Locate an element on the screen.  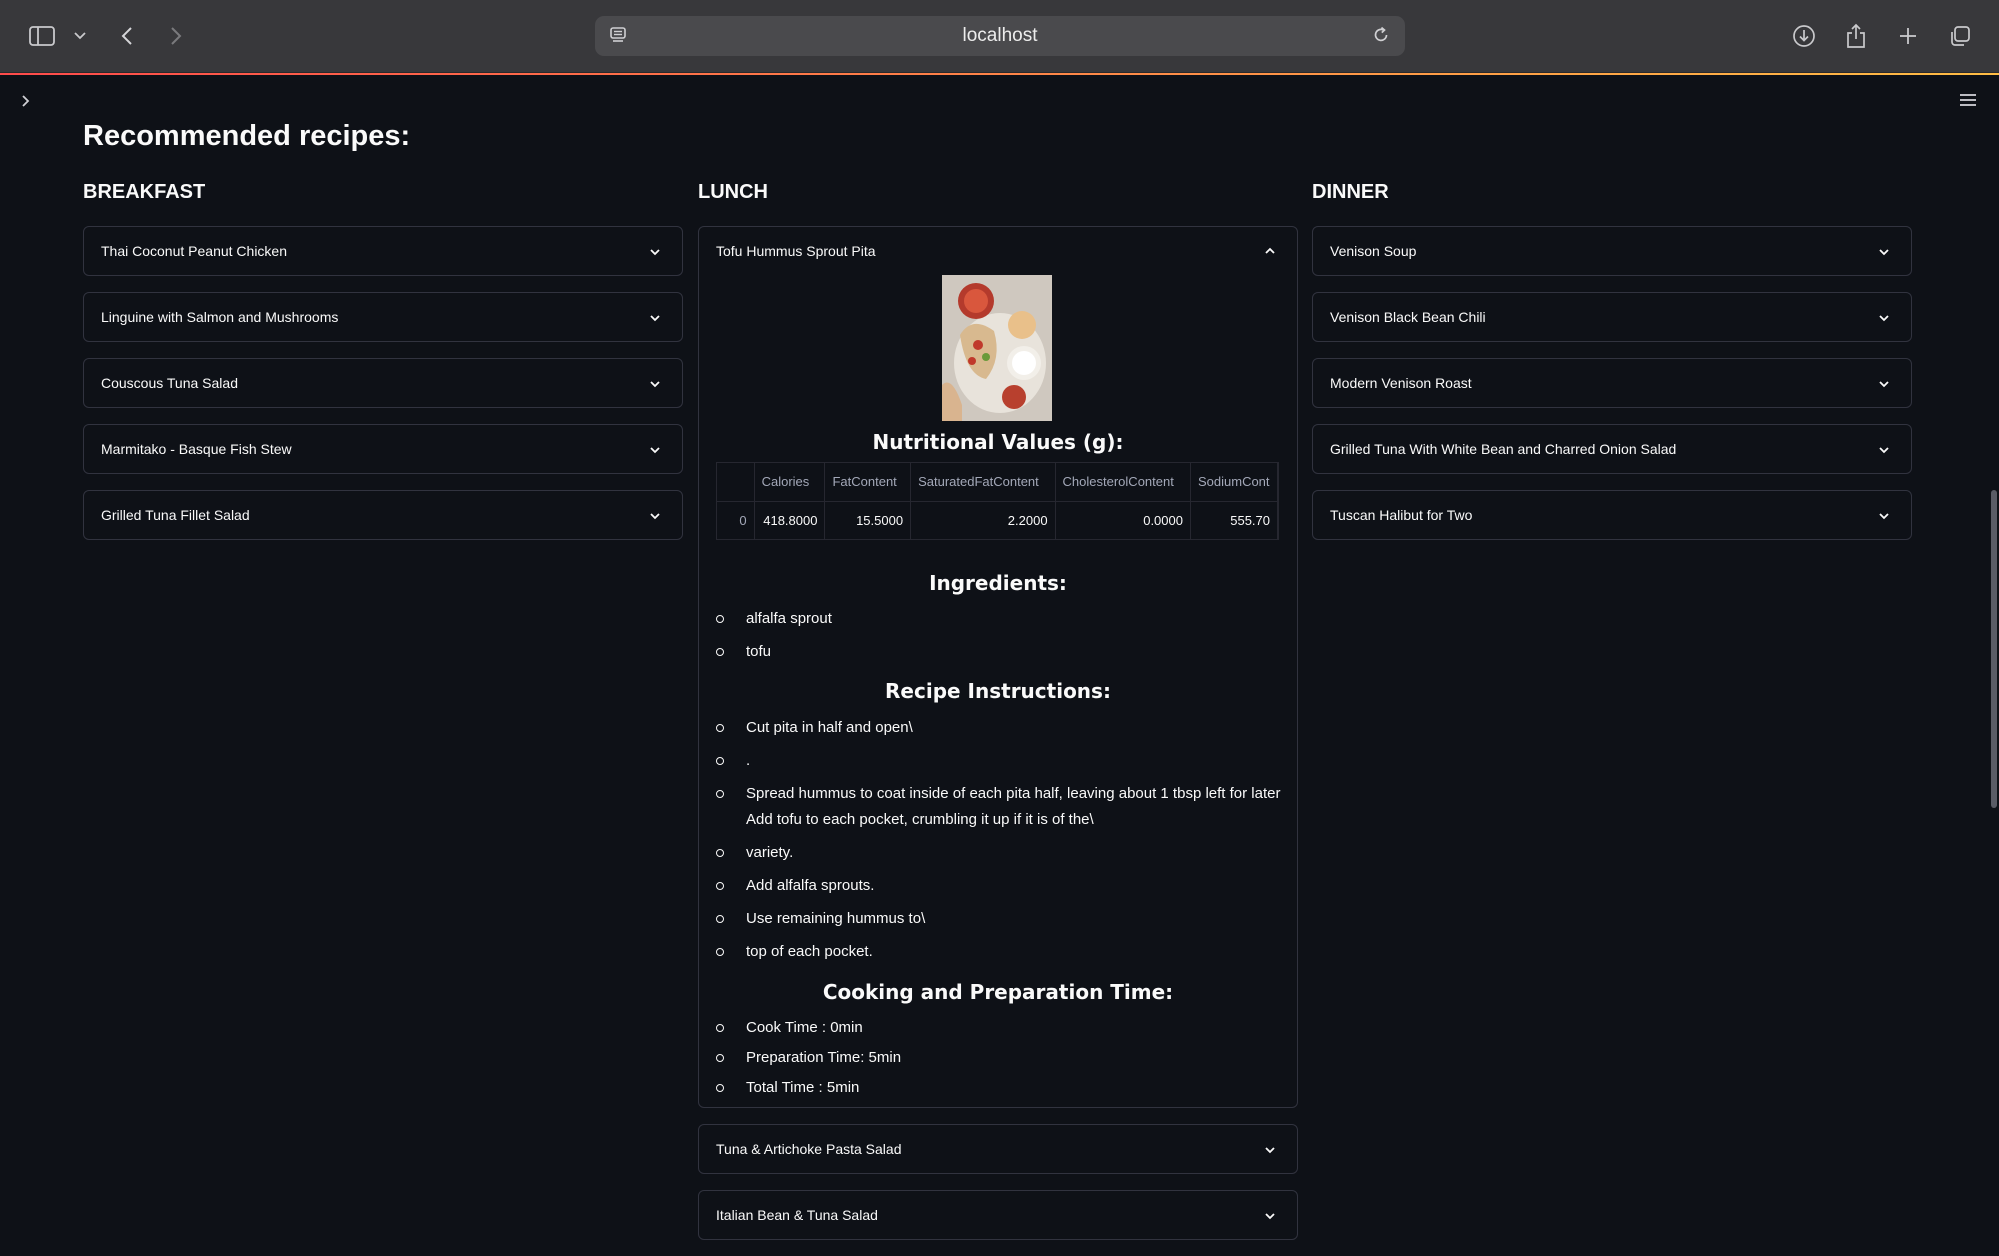
list-item: . is located at coordinates (1001, 761).